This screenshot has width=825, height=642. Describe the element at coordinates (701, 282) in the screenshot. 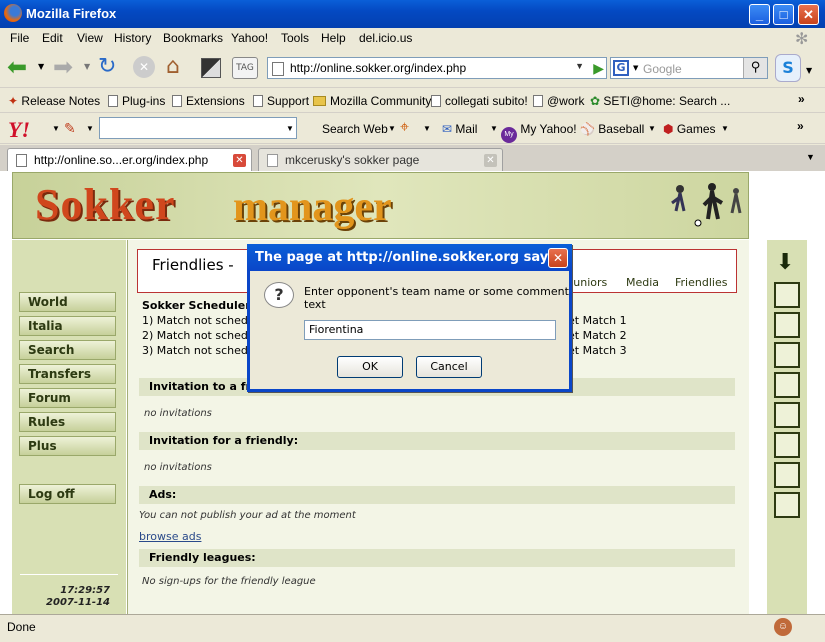

I see `subtab-friendlies: Friendlies` at that location.